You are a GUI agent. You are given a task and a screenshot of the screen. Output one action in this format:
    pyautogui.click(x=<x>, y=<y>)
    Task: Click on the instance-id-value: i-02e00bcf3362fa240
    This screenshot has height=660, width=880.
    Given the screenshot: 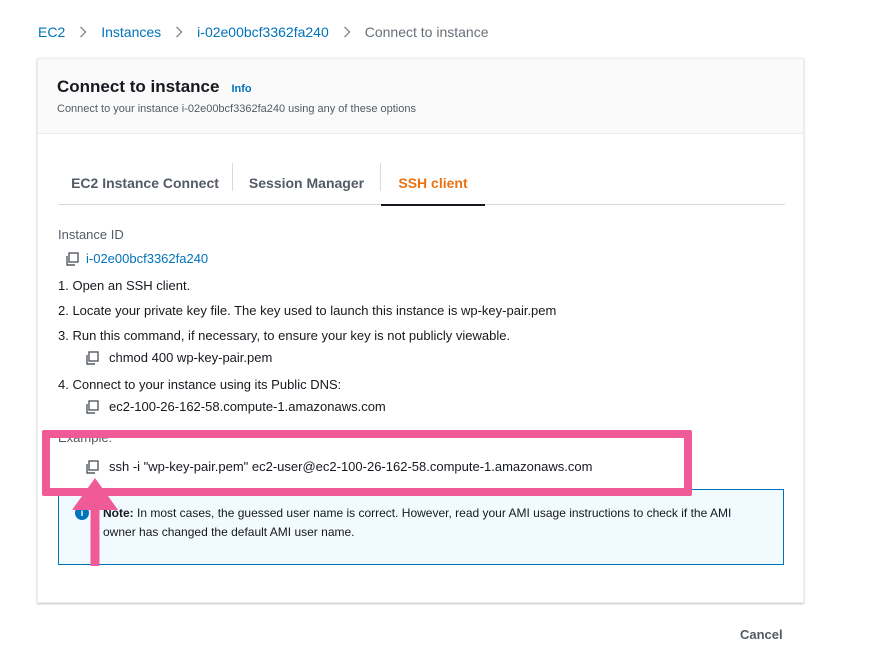 What is the action you would take?
    pyautogui.click(x=147, y=258)
    